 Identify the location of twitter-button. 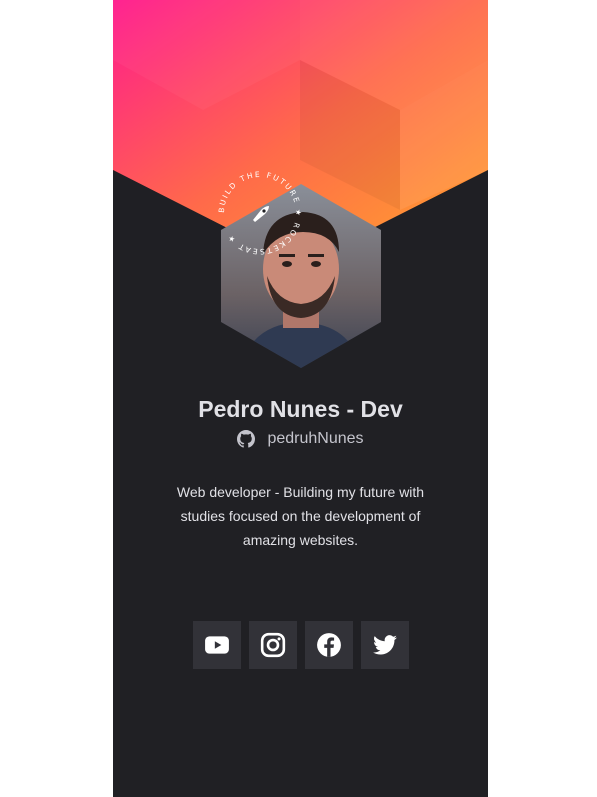
(385, 645).